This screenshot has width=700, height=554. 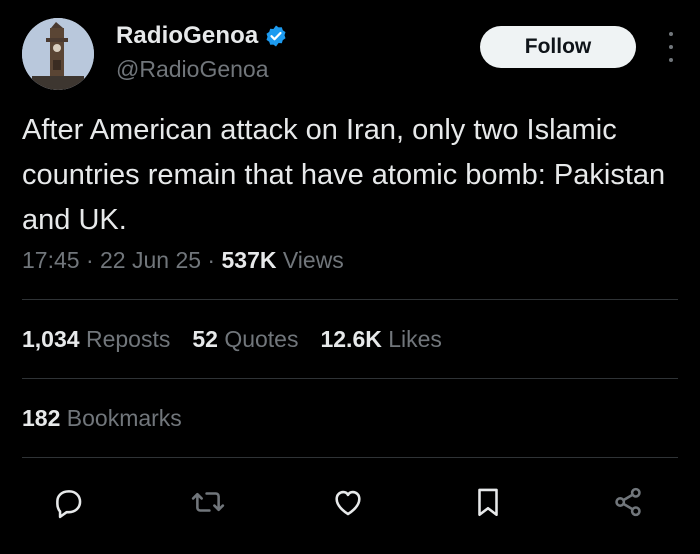 What do you see at coordinates (51, 339) in the screenshot?
I see `reposts-count: 1,034` at bounding box center [51, 339].